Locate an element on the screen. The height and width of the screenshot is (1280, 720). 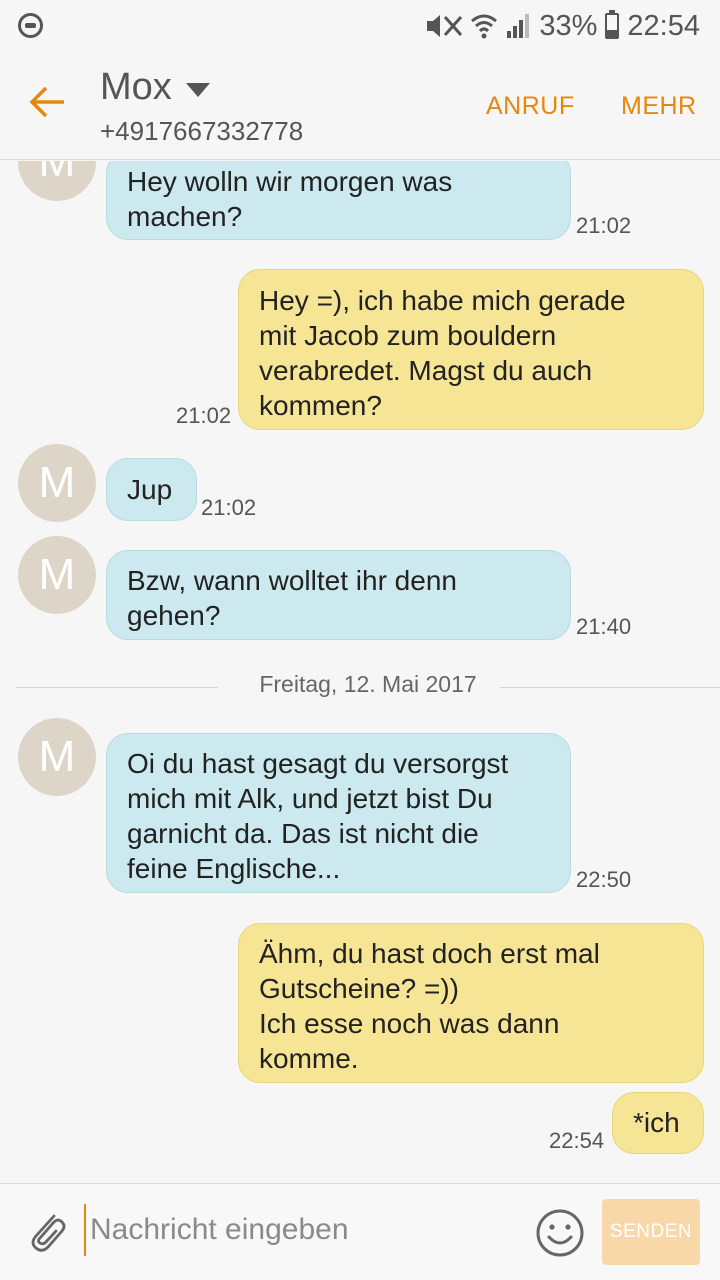
outgoing-message-bubble: *ich is located at coordinates (658, 1123).